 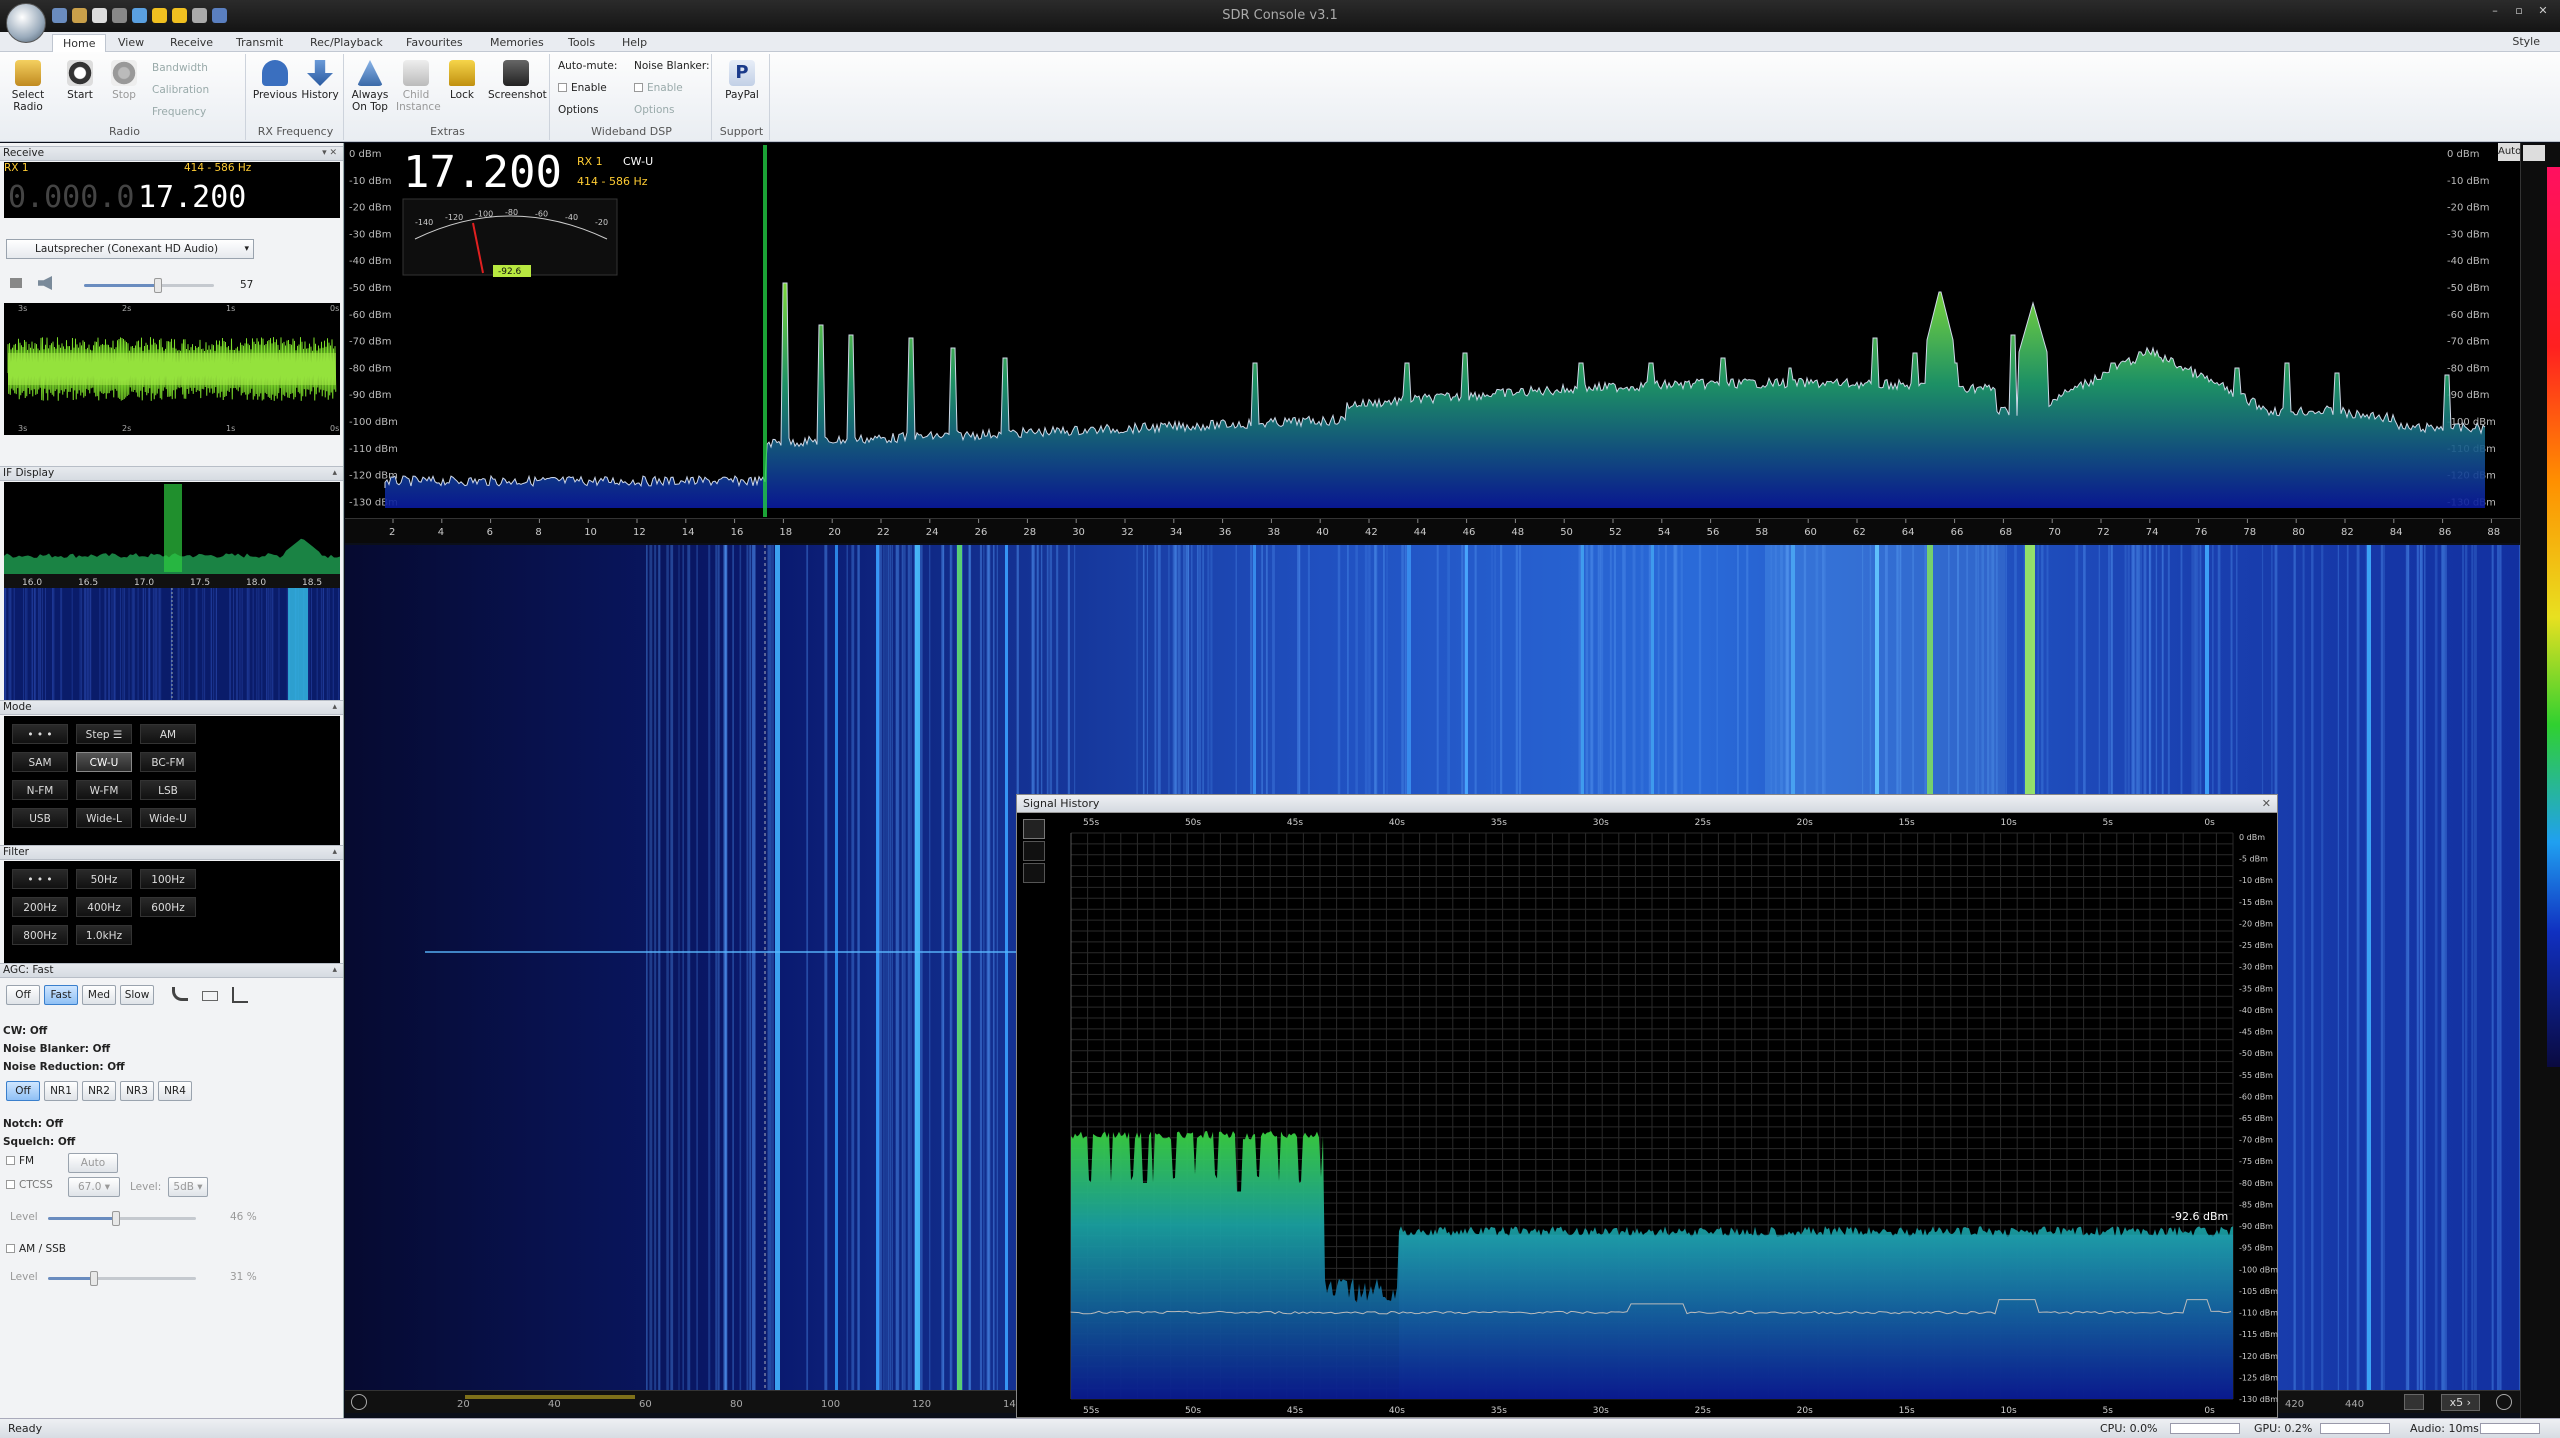 What do you see at coordinates (36, 1249) in the screenshot?
I see `am-ssb-checkbox: AM / SSB` at bounding box center [36, 1249].